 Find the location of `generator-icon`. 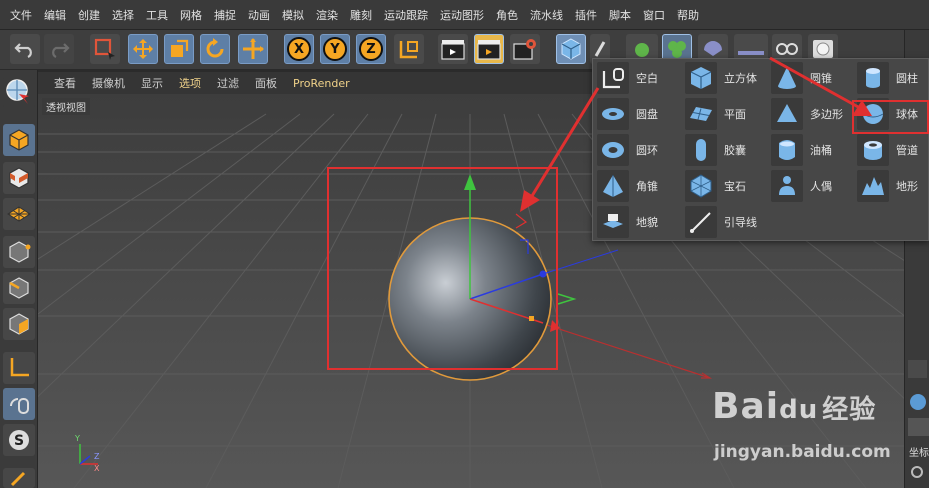

generator-icon is located at coordinates (642, 50).